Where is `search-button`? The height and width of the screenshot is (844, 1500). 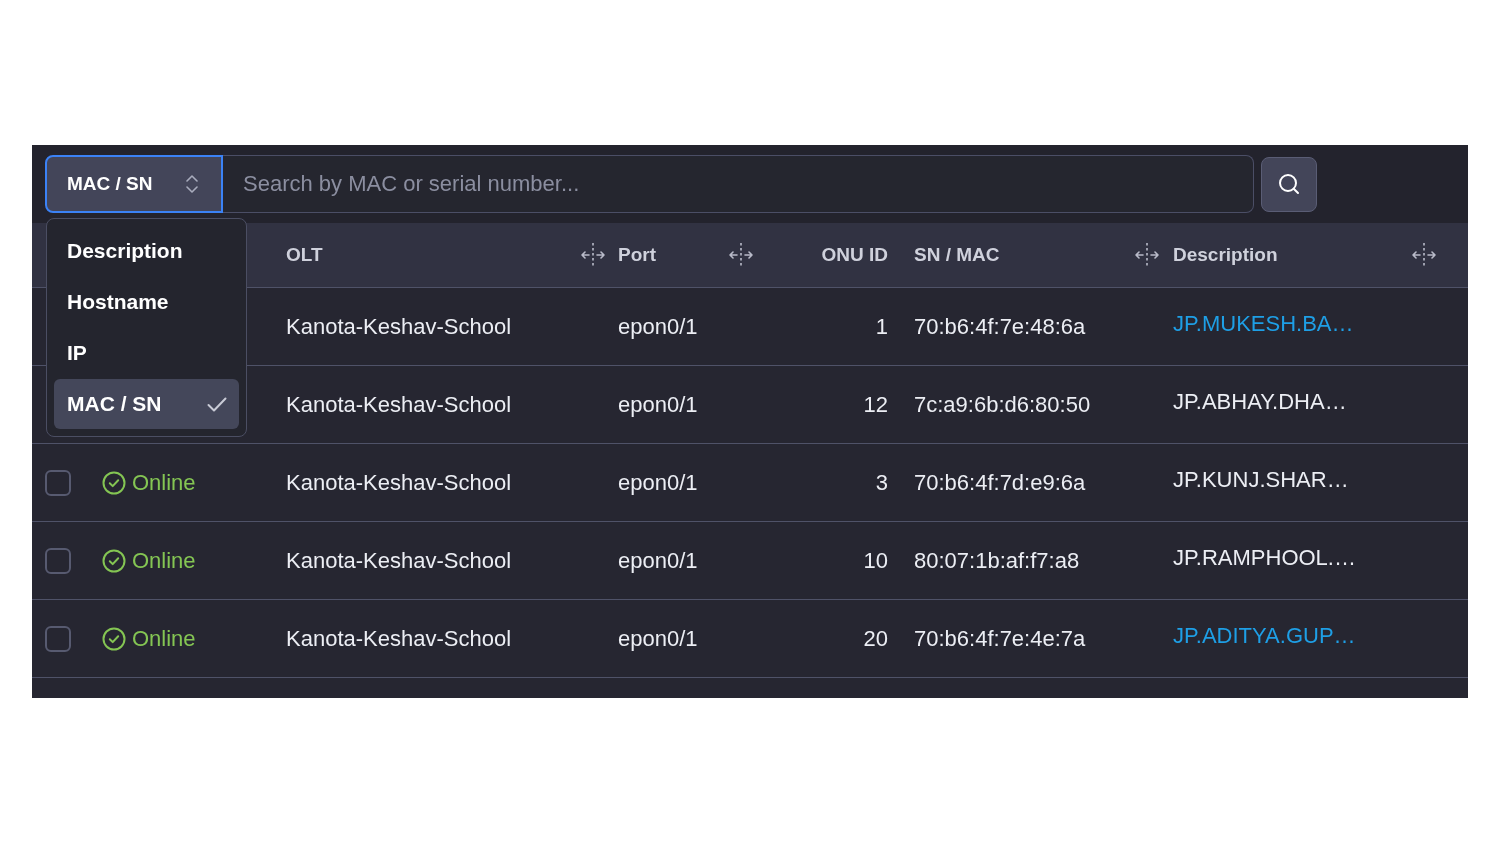 search-button is located at coordinates (1289, 184).